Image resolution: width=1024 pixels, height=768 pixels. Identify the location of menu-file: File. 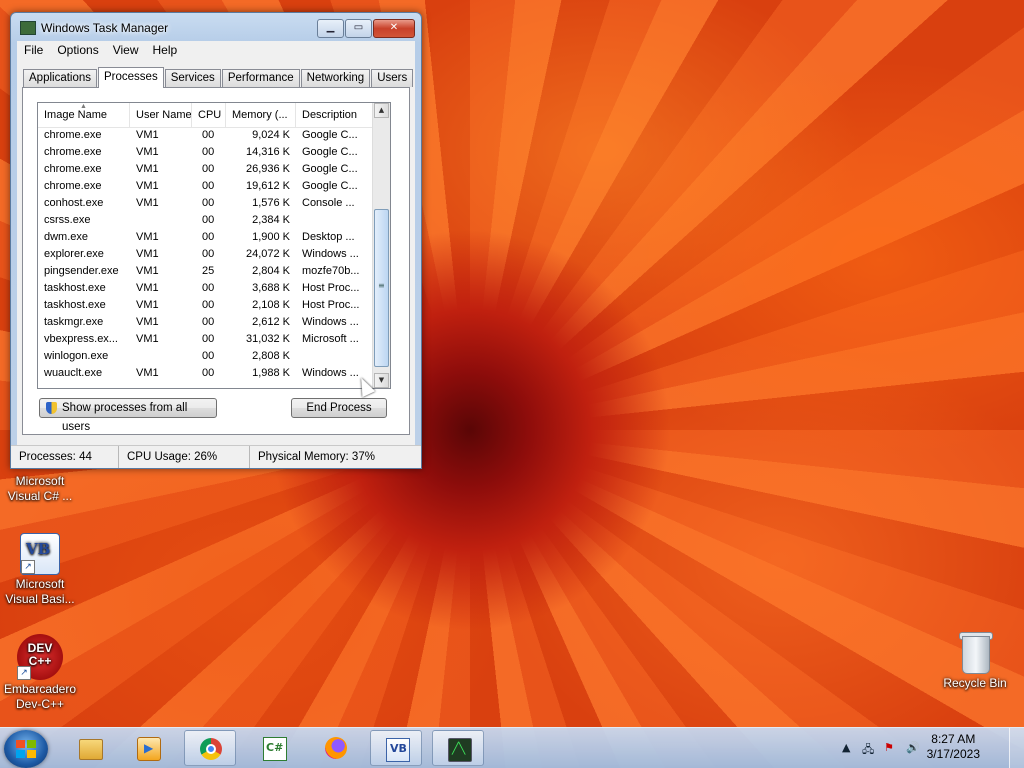
(33, 51).